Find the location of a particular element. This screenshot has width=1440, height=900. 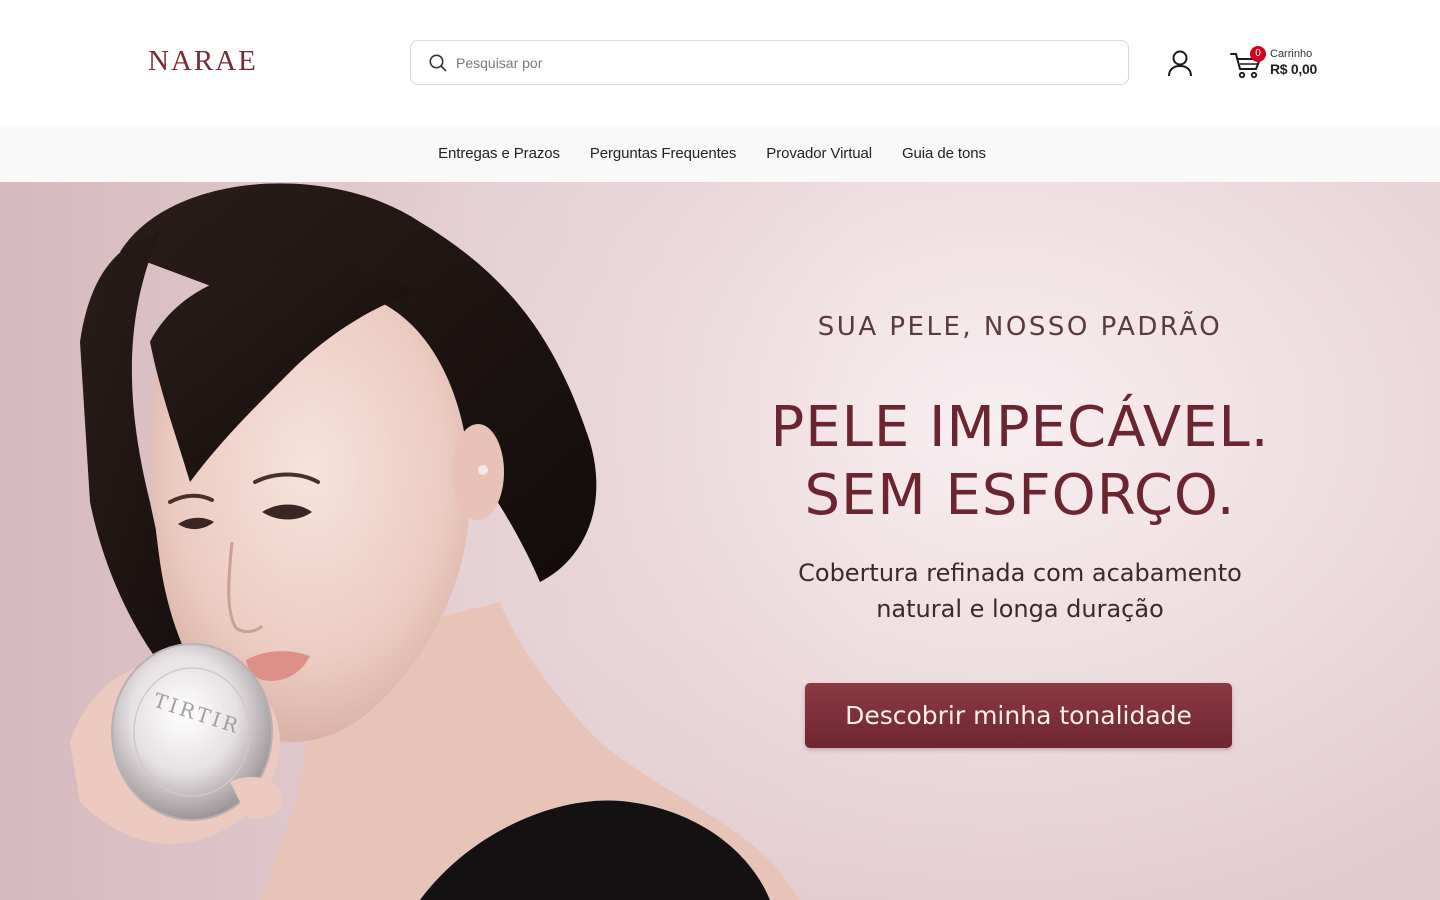

search-input is located at coordinates (786, 62).